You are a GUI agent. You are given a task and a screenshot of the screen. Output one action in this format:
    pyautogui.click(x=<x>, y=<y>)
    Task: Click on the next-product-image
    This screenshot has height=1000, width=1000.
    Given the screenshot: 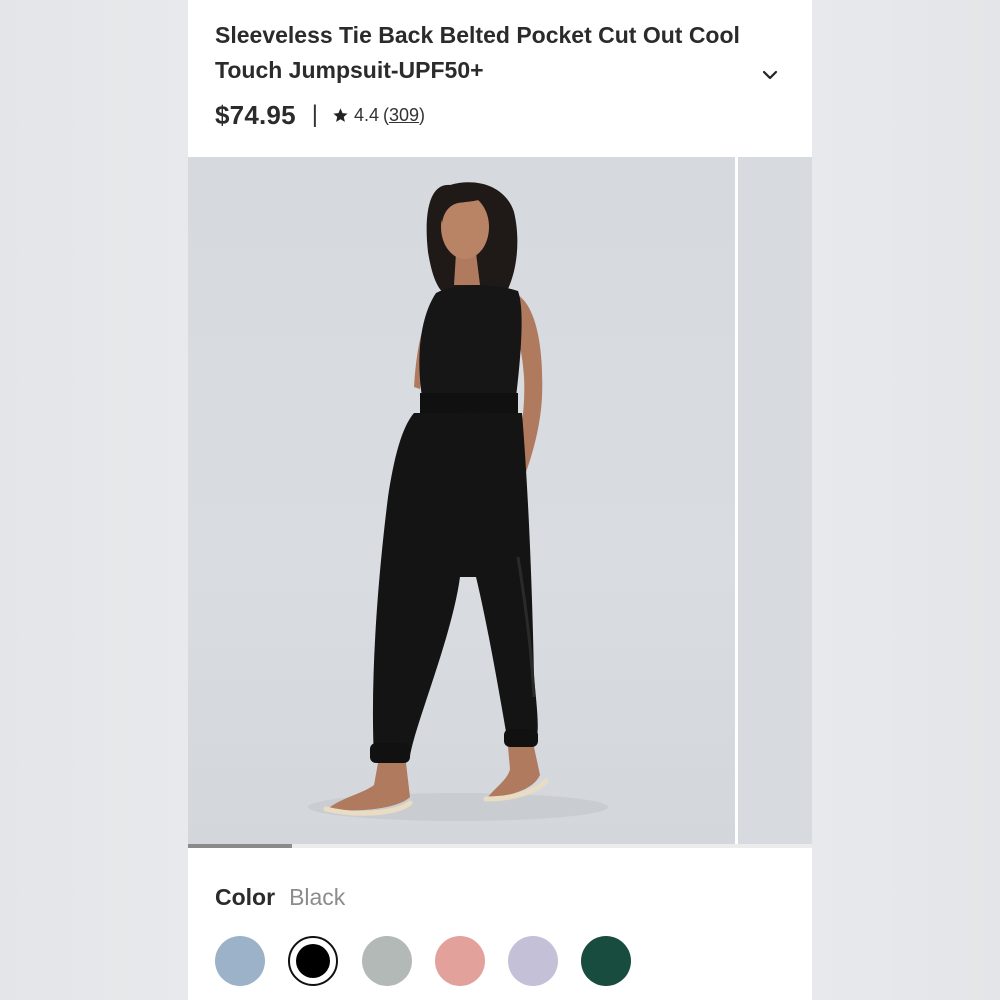 What is the action you would take?
    pyautogui.click(x=775, y=500)
    